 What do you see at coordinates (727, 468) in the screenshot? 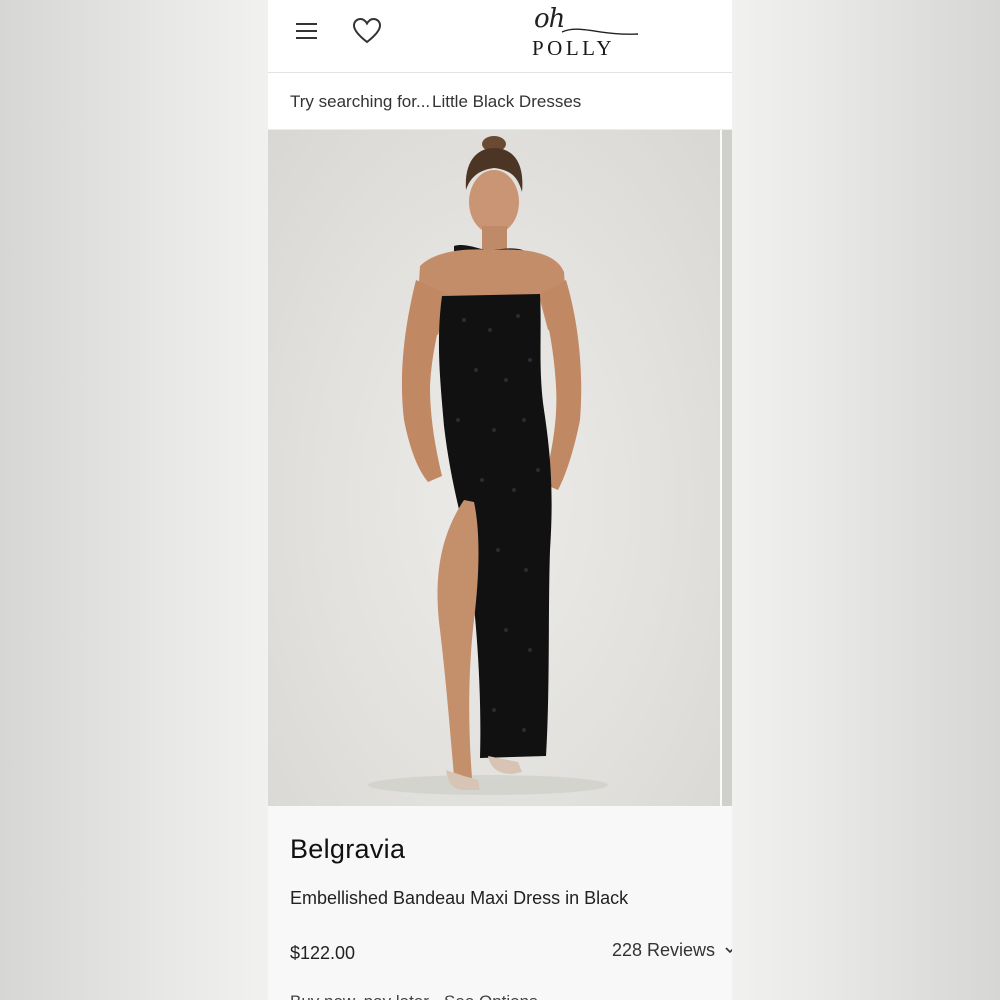
I see `next-photo-peek` at bounding box center [727, 468].